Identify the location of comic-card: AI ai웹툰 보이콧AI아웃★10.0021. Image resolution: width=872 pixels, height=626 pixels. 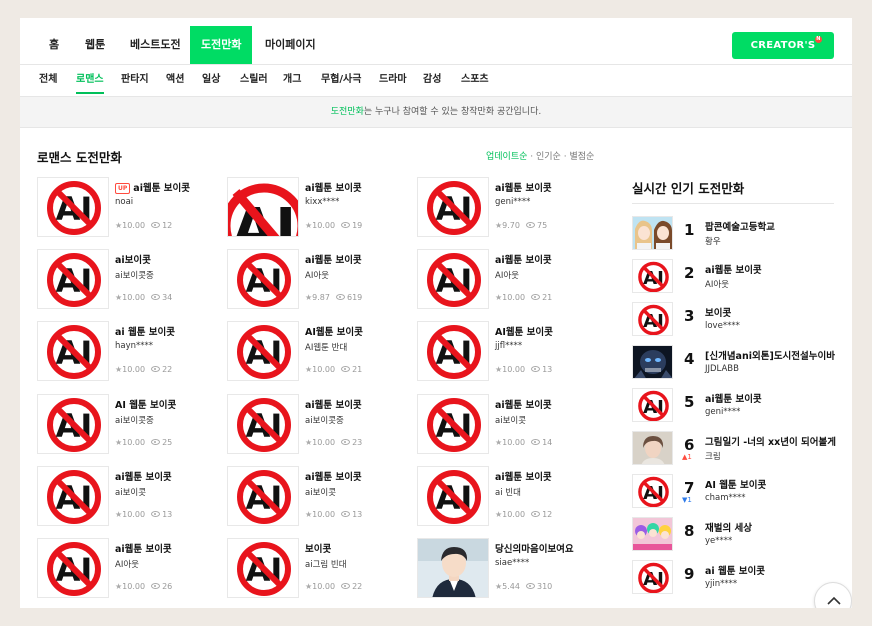
(507, 280).